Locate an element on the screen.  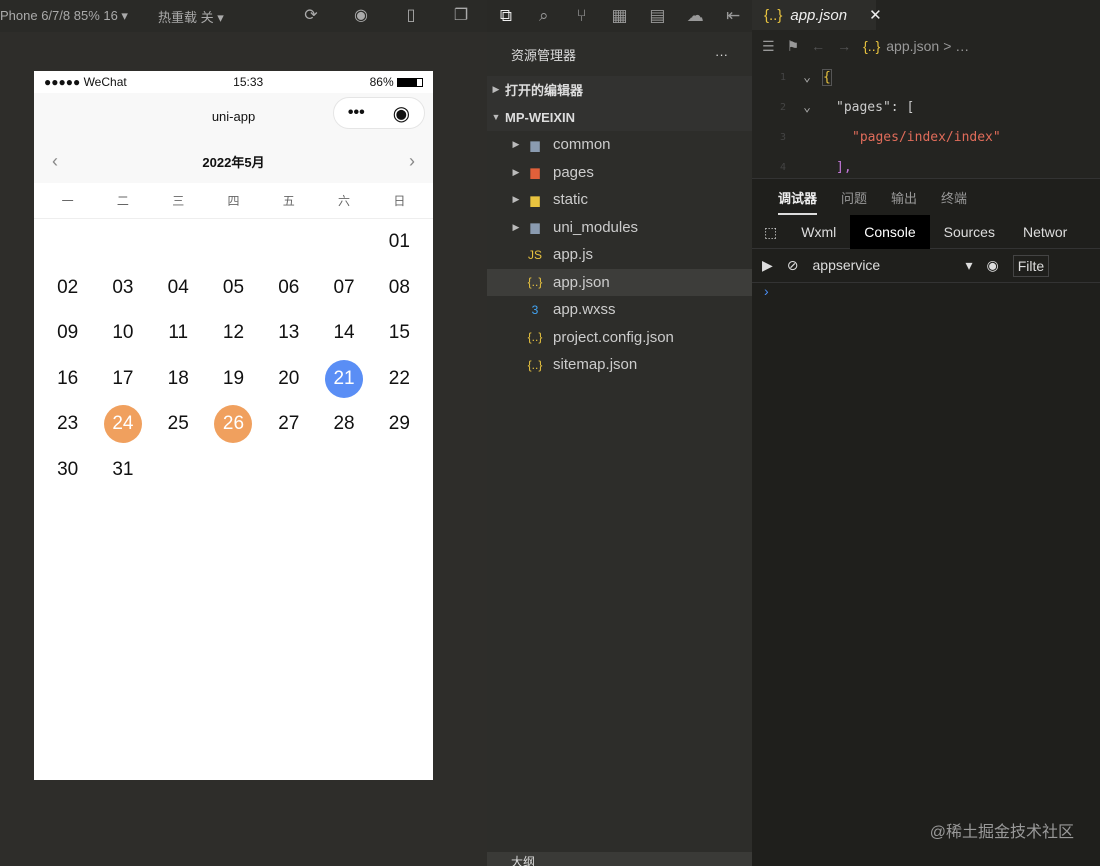
day-cell: 31 is located at coordinates (122, 470).